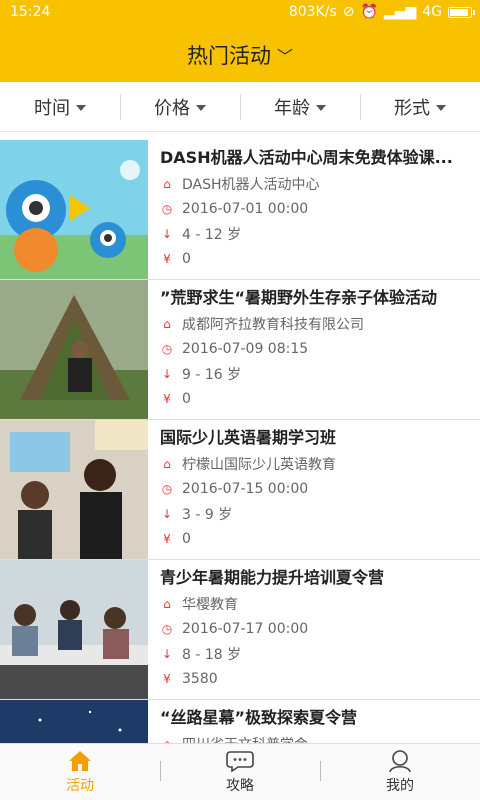  What do you see at coordinates (240, 762) in the screenshot?
I see `chat-bubble-icon` at bounding box center [240, 762].